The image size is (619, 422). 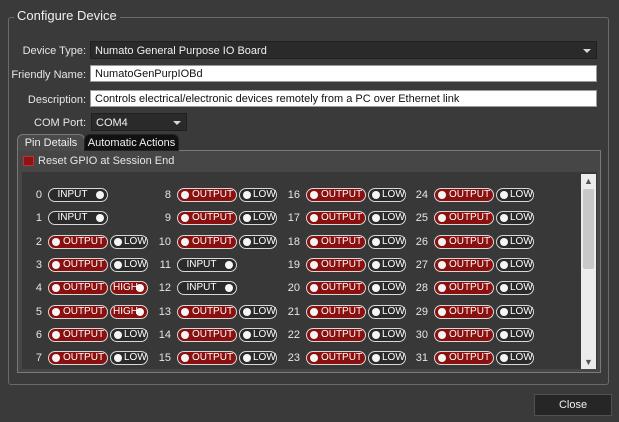 What do you see at coordinates (421, 195) in the screenshot?
I see `pin-number: 24` at bounding box center [421, 195].